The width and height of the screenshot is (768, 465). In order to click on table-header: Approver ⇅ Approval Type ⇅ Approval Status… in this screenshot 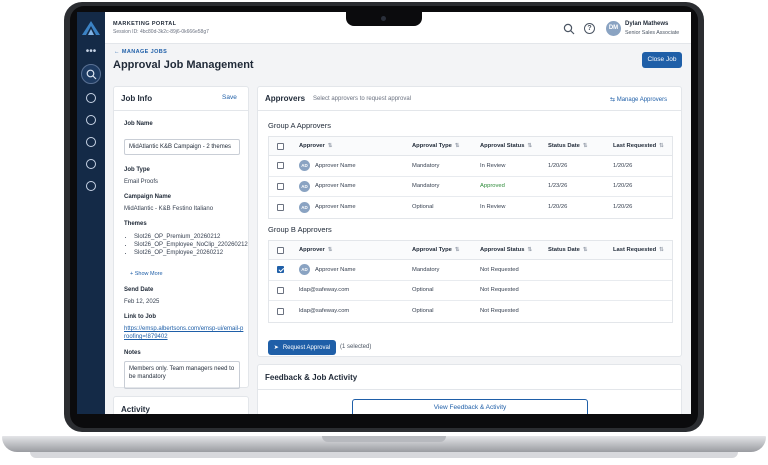, I will do `click(470, 250)`.